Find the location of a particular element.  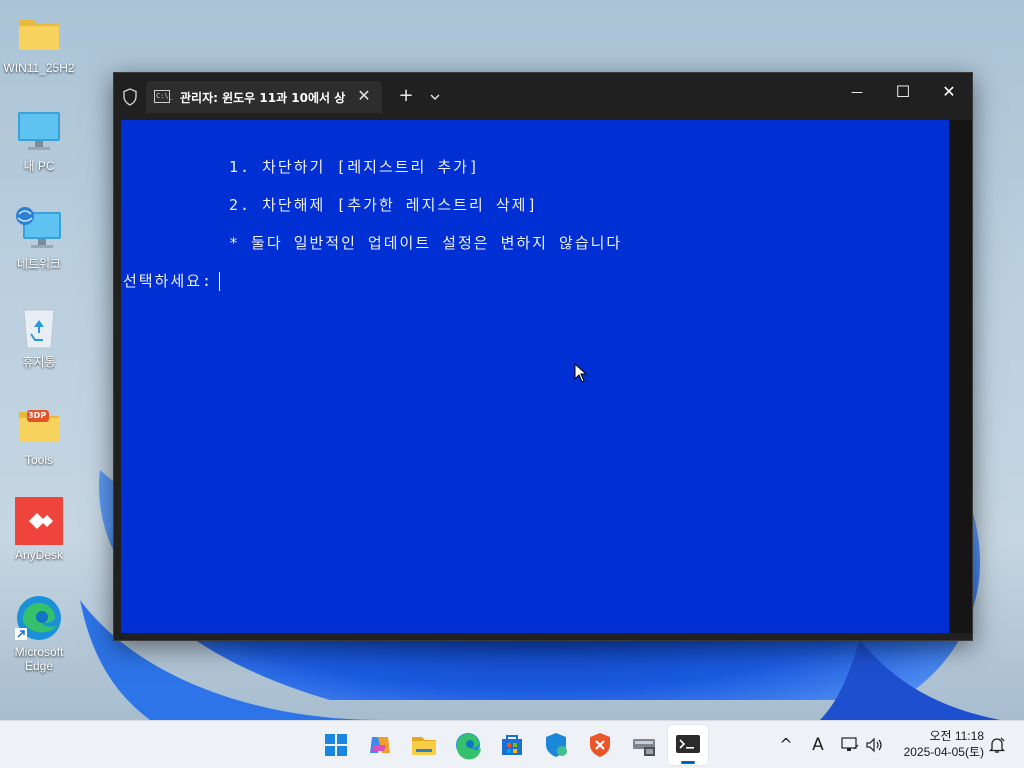

desktop-icon-network: 네트워크 is located at coordinates (39, 238).